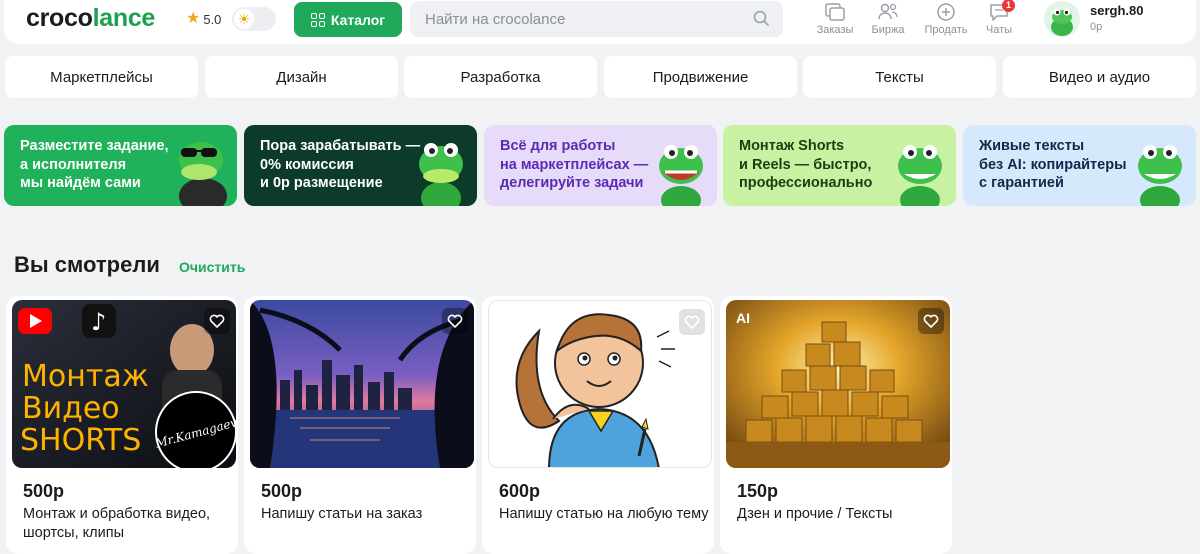 The image size is (1200, 554). I want to click on service-card: 600р Напишу статью на любую тему, so click(598, 425).